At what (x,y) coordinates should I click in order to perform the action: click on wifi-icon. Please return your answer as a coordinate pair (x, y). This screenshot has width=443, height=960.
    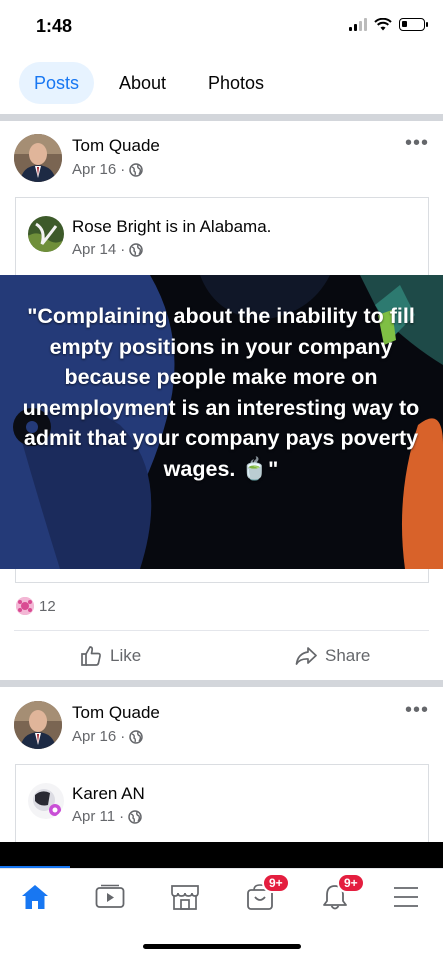
    Looking at the image, I should click on (383, 24).